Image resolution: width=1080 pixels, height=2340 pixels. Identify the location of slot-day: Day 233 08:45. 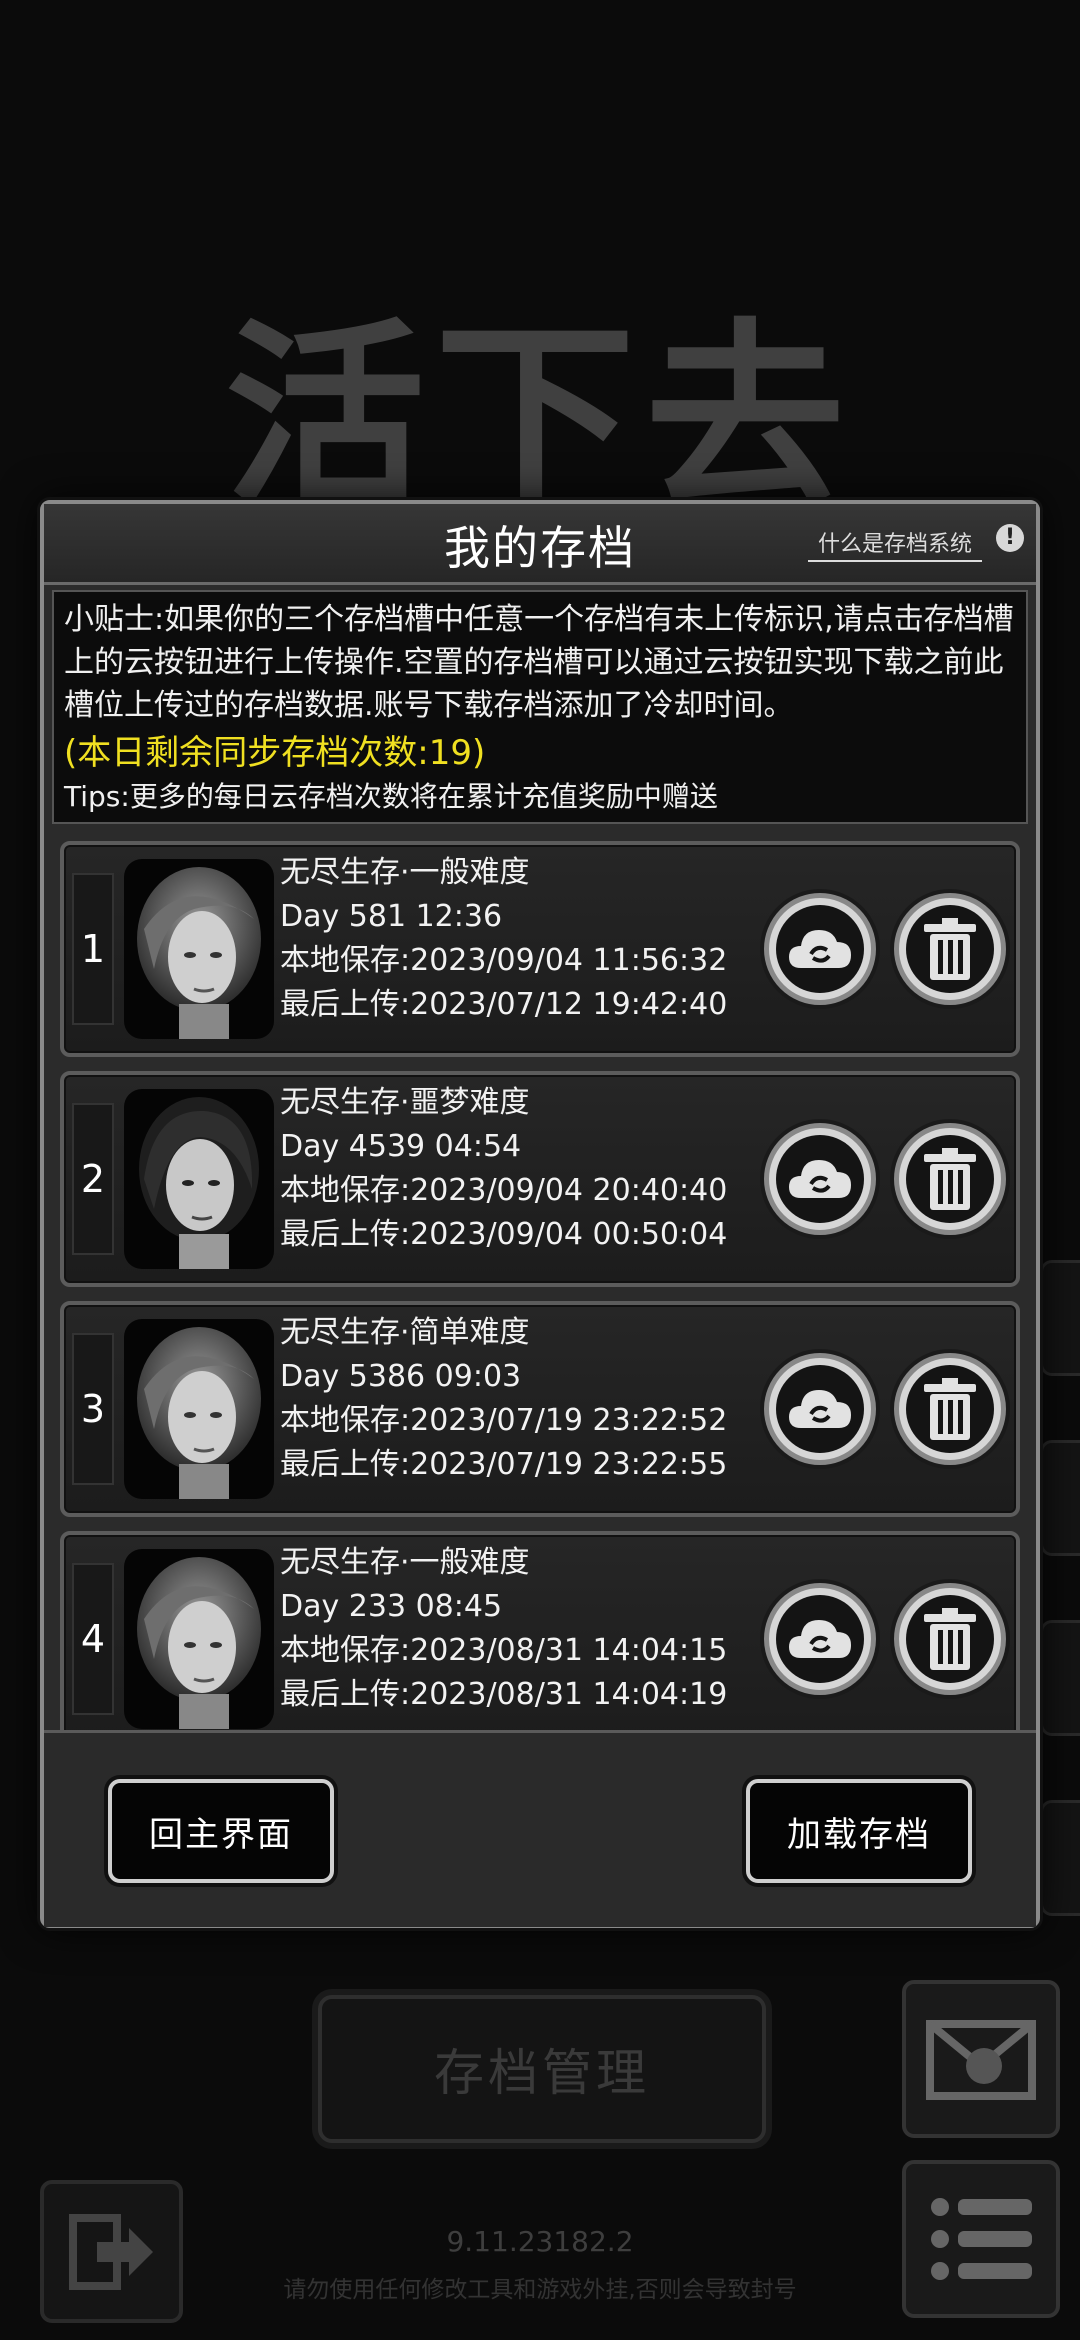
(391, 1606).